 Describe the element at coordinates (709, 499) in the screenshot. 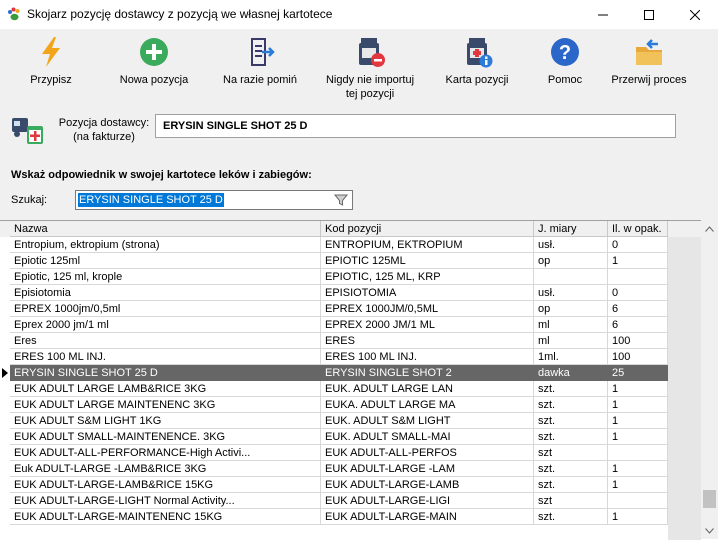

I see `scroll-thumb` at that location.